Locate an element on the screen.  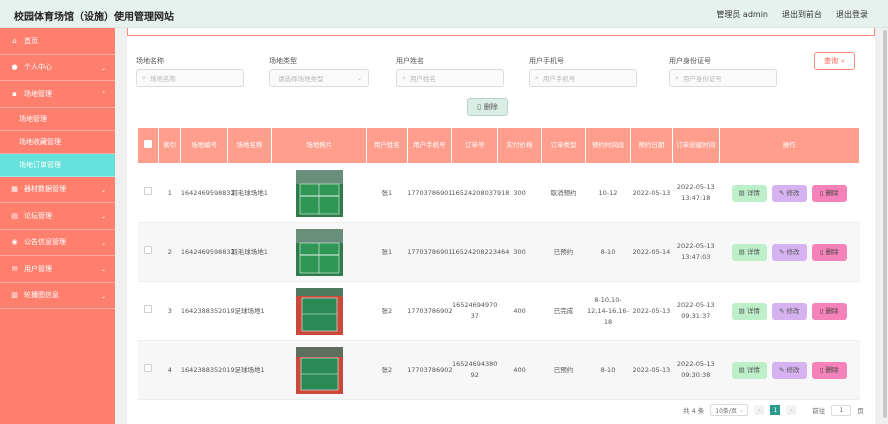
sidebar-item-forum: ▤ 论坛管理 ⌄ is located at coordinates (57, 216).